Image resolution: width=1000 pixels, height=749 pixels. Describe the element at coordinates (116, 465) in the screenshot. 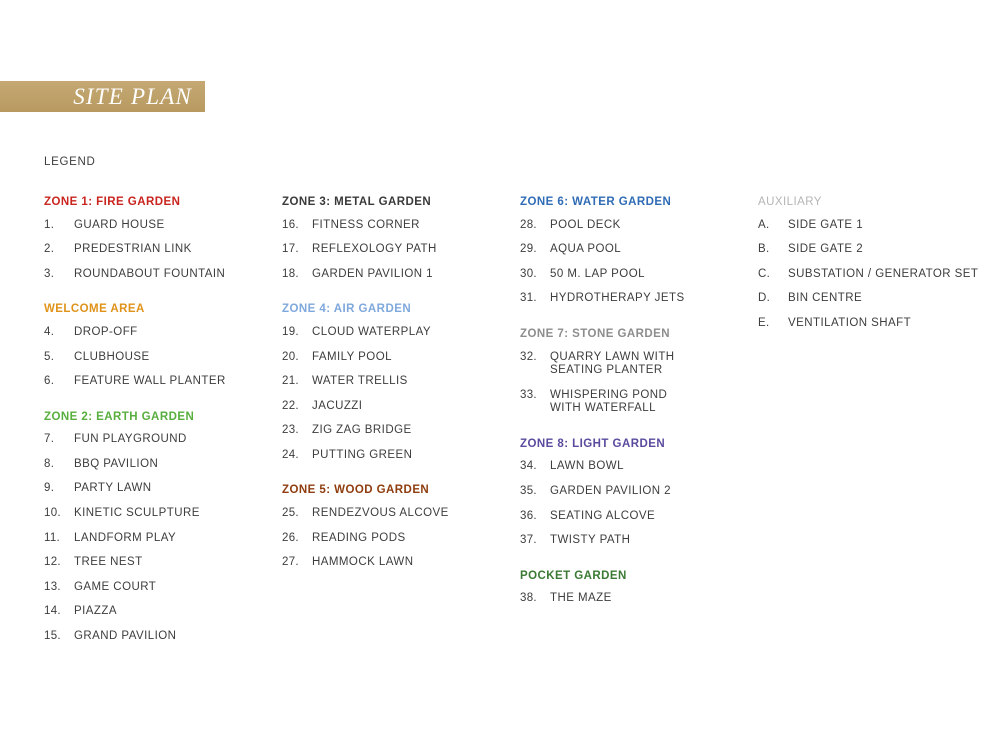

I see `legend-item-label: BBQ PAVILION` at that location.